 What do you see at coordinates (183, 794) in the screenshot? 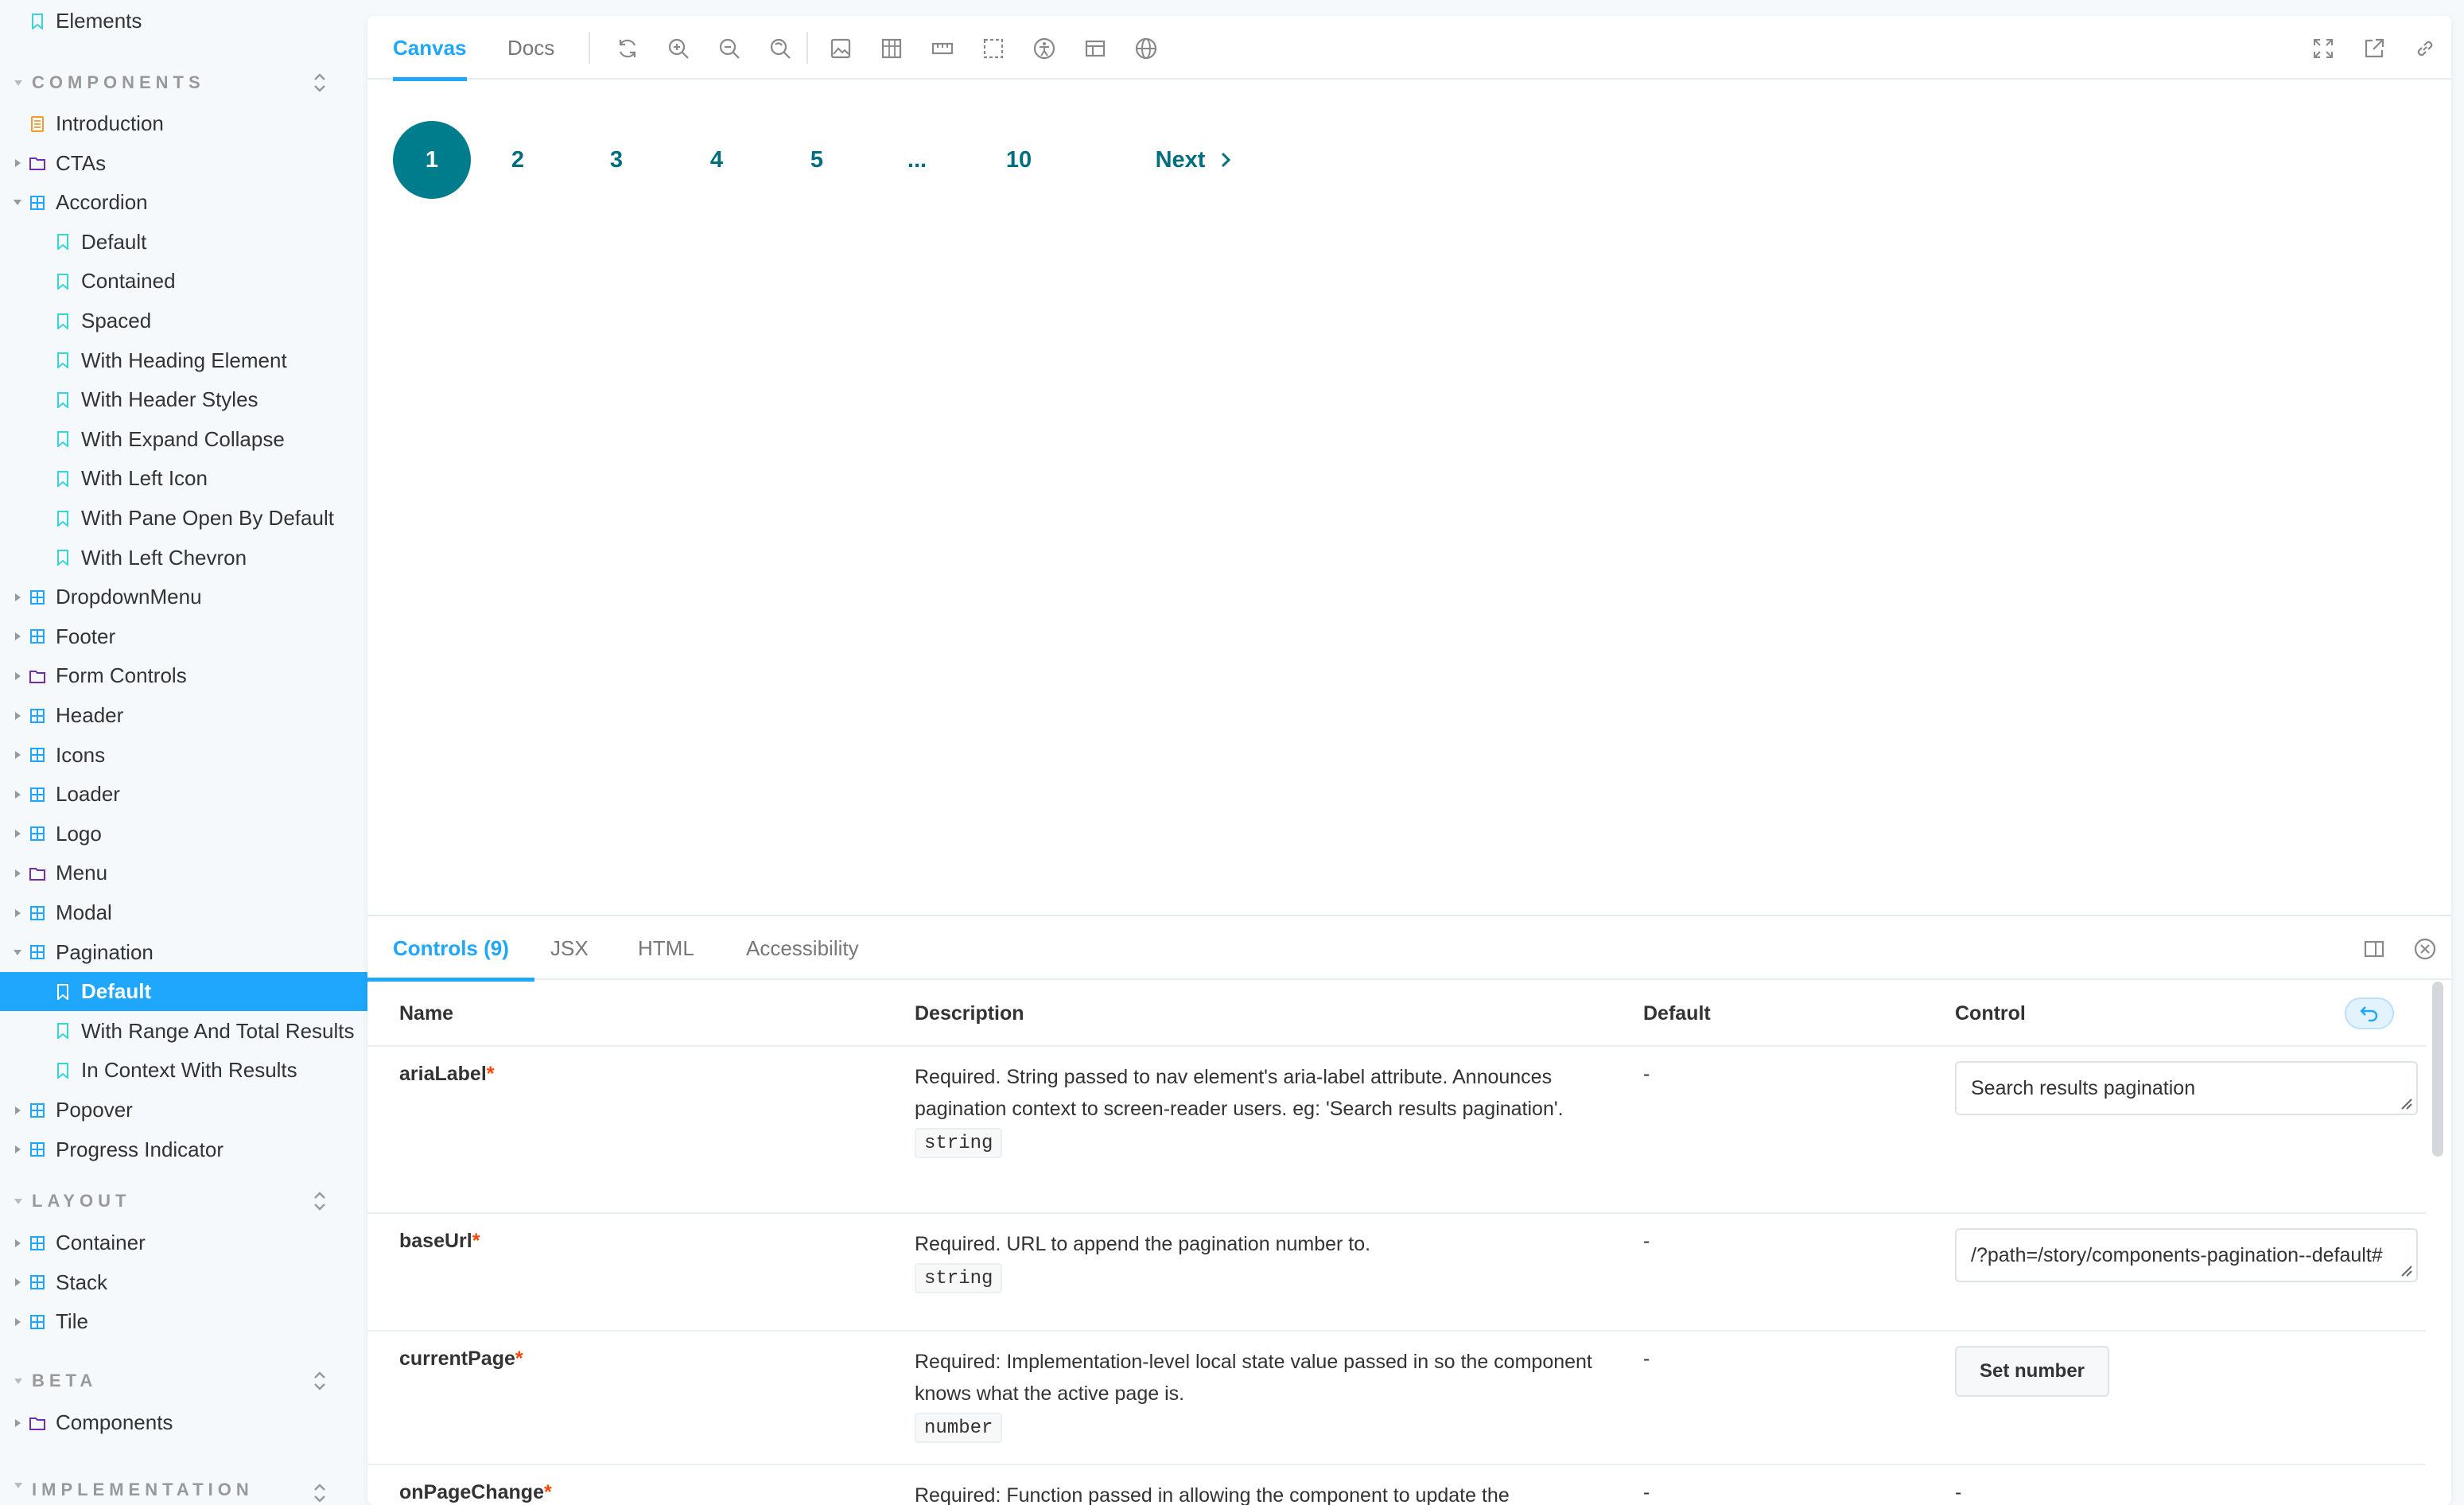
I see `sidebar-item-loader: Loader` at bounding box center [183, 794].